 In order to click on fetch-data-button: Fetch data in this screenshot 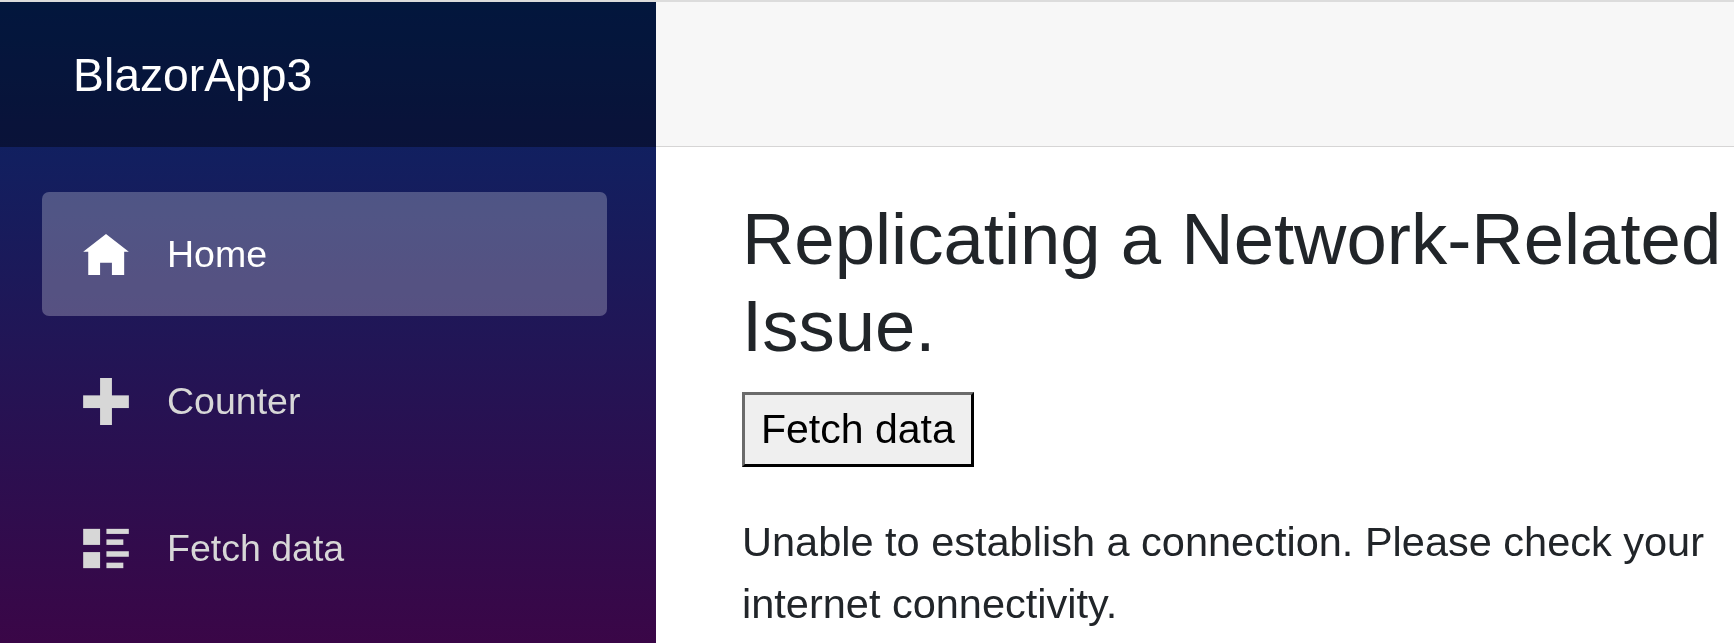, I will do `click(858, 429)`.